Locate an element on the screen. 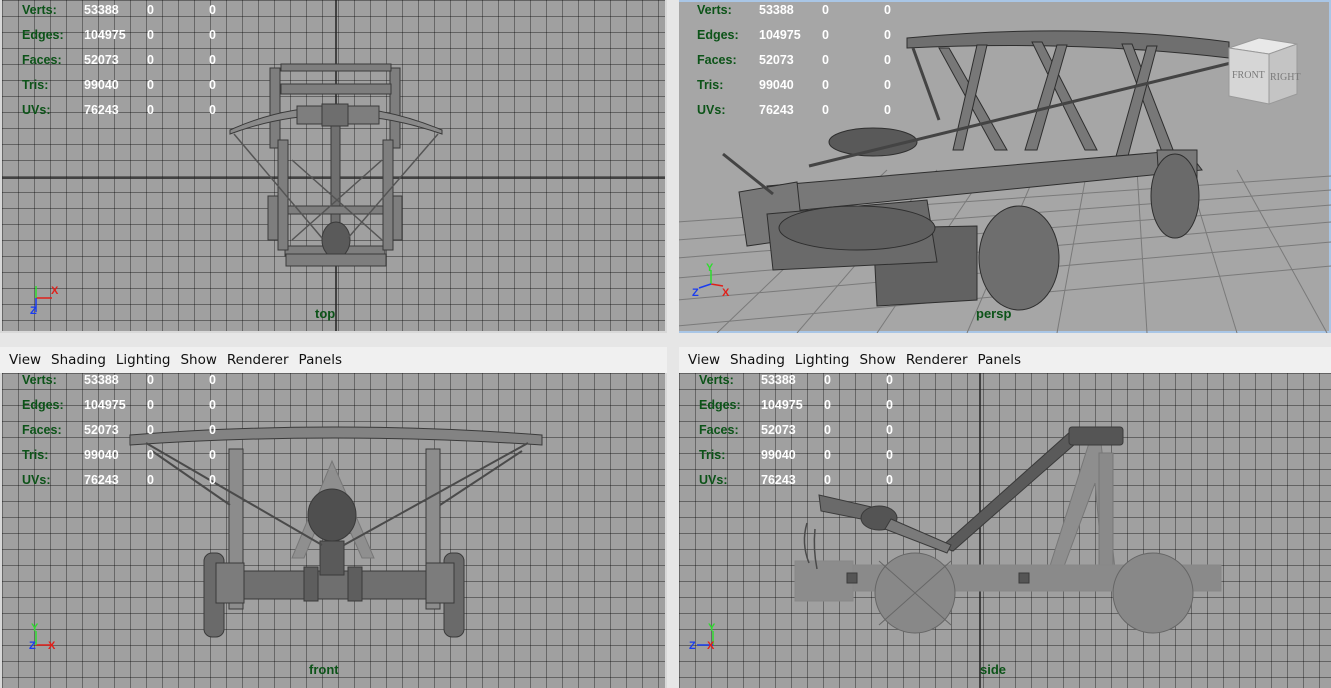 The width and height of the screenshot is (1331, 688). axis-gizmo-icon: Y Z X is located at coordinates (702, 637).